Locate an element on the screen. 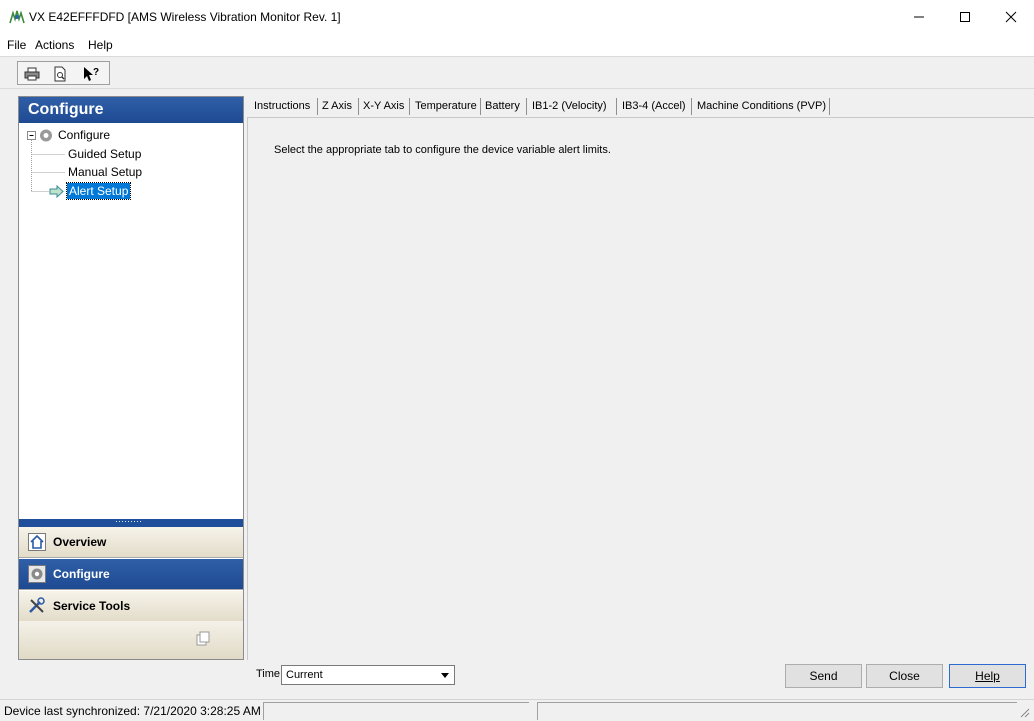  tab-ib3-4-accel: IB3-4 (Accel) is located at coordinates (654, 107).